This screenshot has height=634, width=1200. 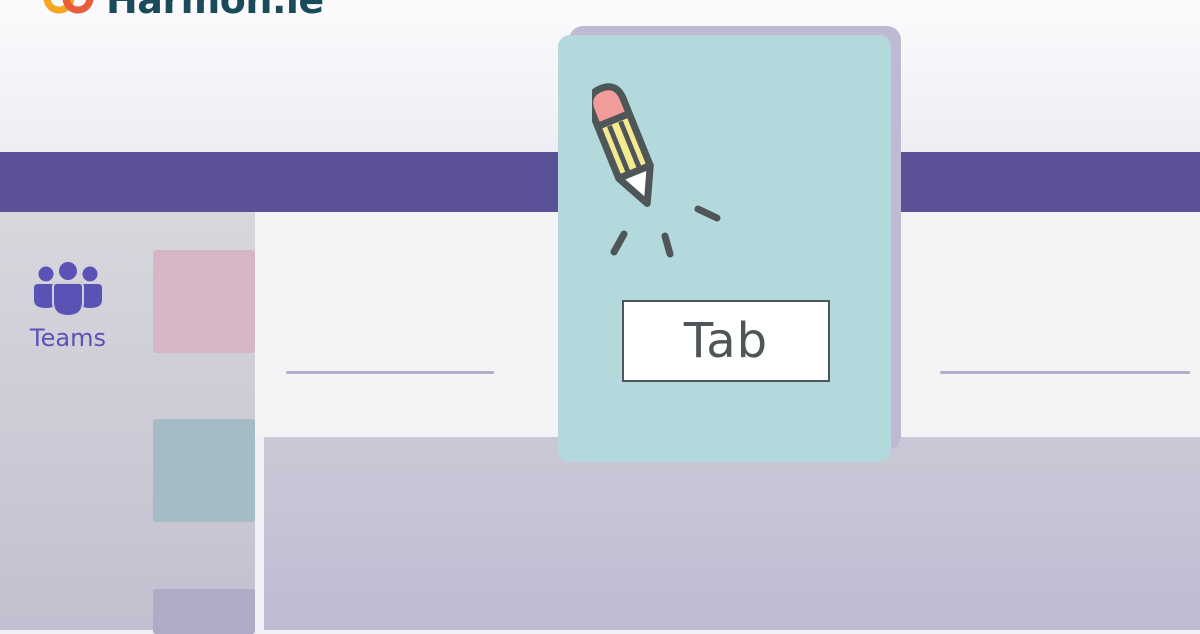 I want to click on pencil-icon, so click(x=656, y=170).